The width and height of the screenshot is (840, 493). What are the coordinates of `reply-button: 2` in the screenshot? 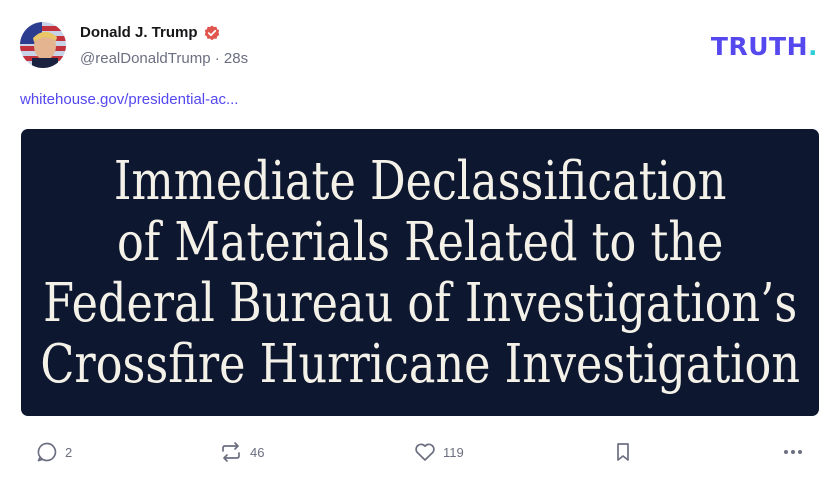 It's located at (54, 452).